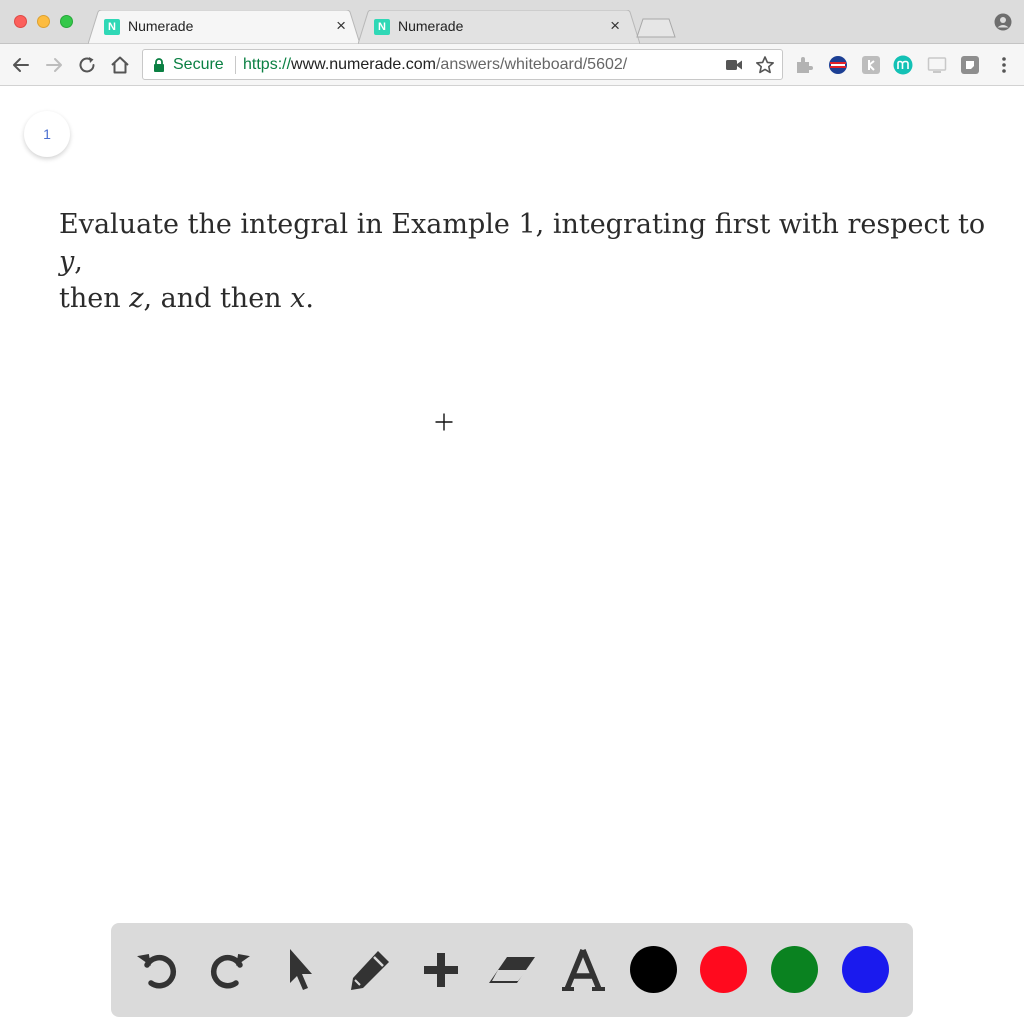  Describe the element at coordinates (903, 65) in the screenshot. I see `extension-m-icon` at that location.